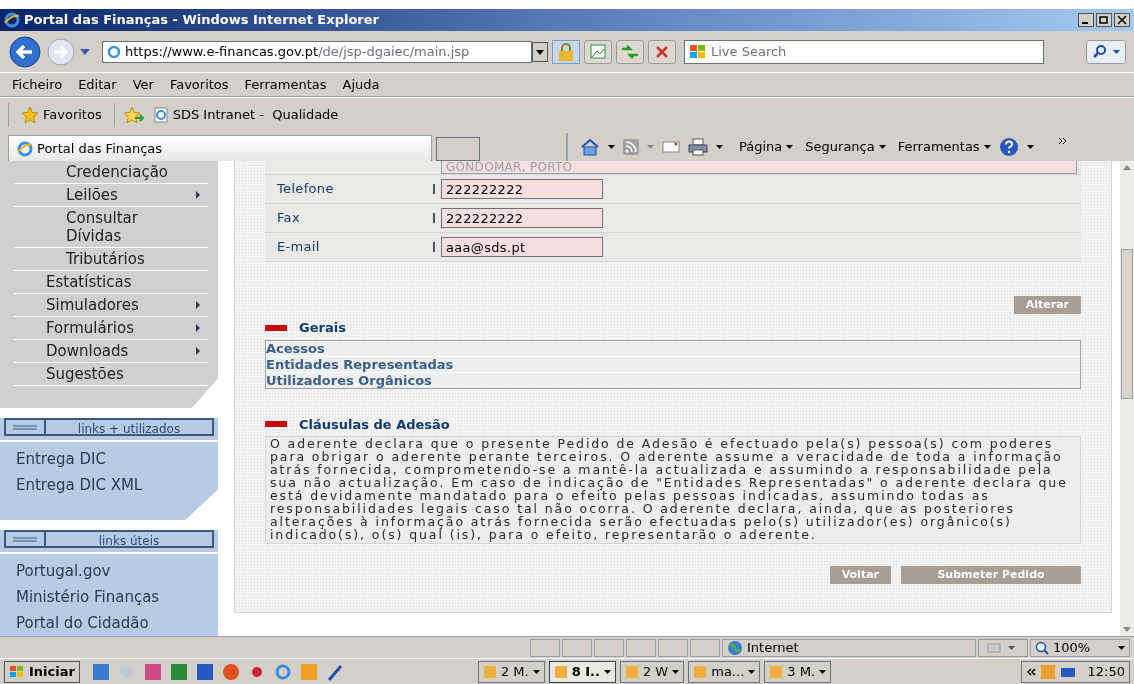 The height and width of the screenshot is (684, 1134). What do you see at coordinates (673, 379) in the screenshot?
I see `section-link: Utilizadores Orgânicos` at bounding box center [673, 379].